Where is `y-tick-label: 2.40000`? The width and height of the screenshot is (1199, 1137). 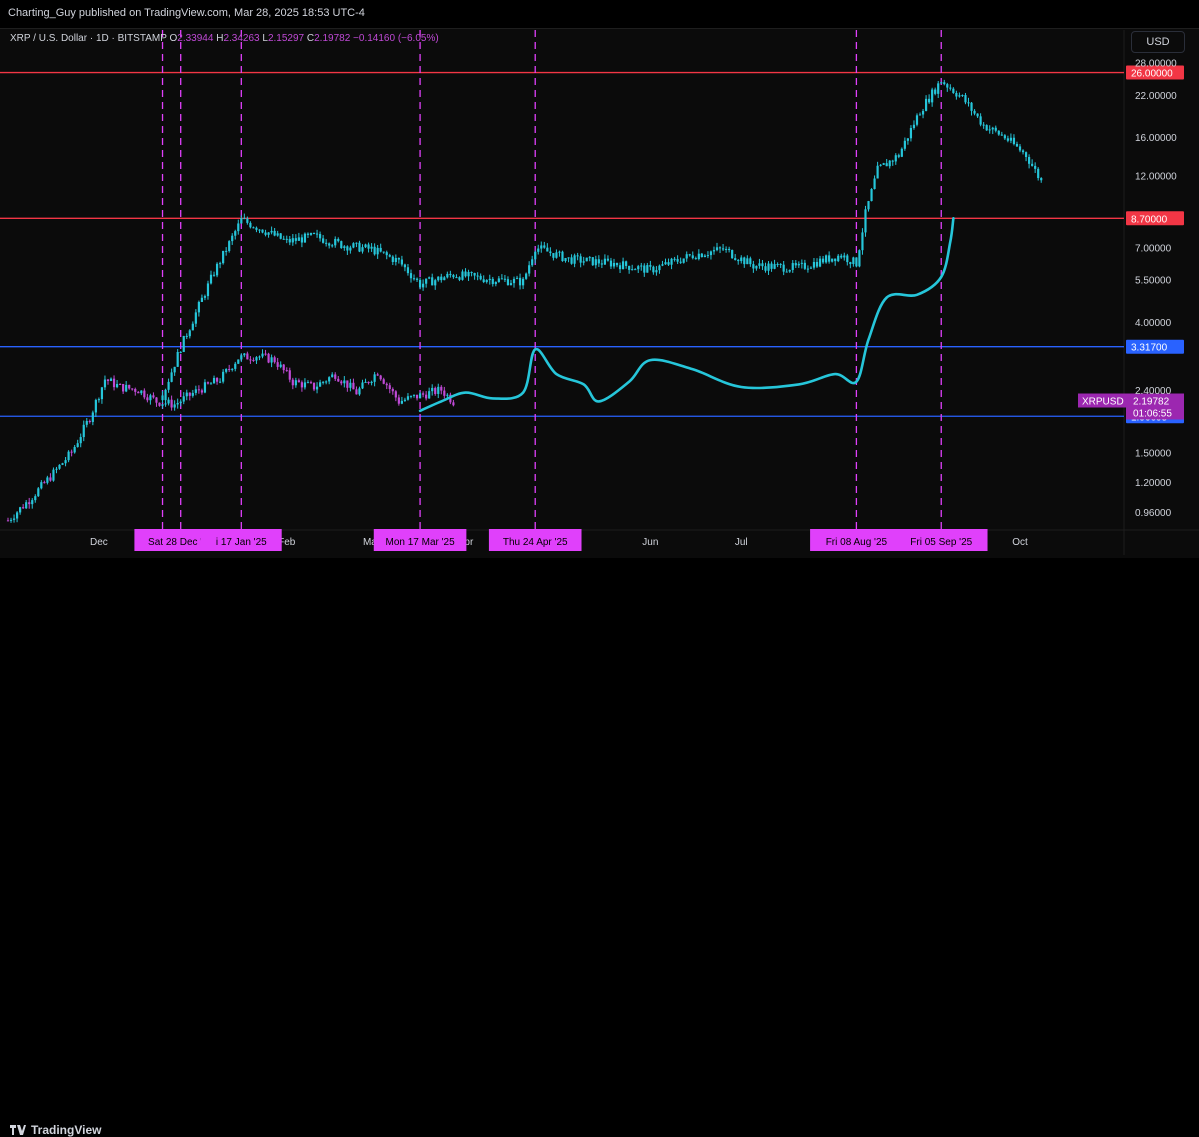
y-tick-label: 2.40000 is located at coordinates (1153, 391).